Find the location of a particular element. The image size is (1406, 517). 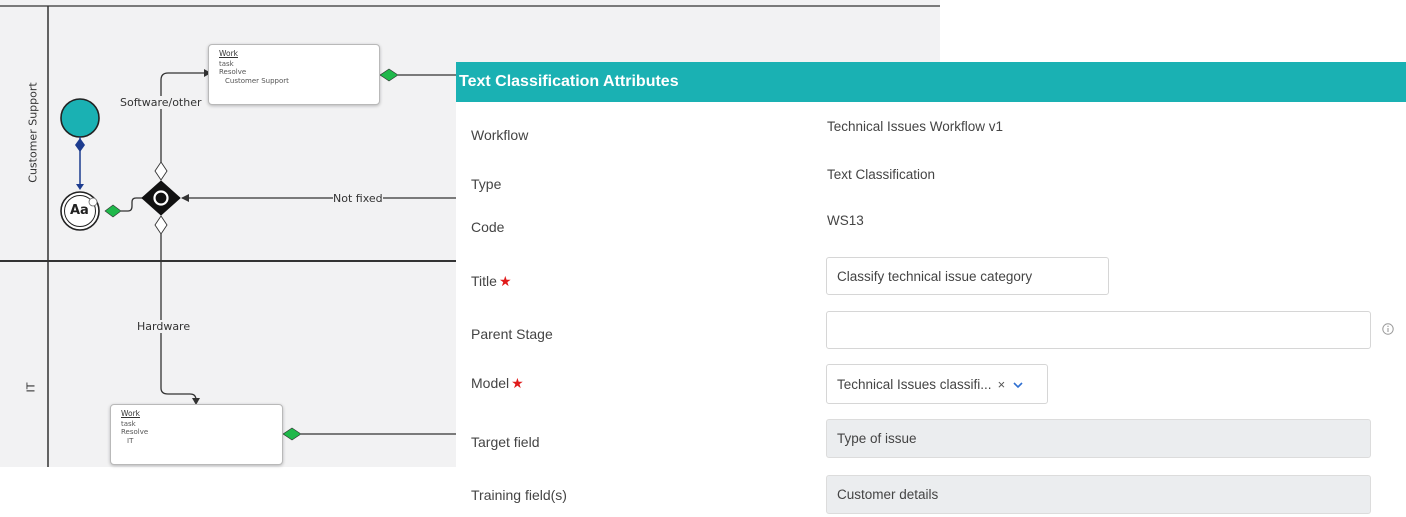

gateway is located at coordinates (161, 198).